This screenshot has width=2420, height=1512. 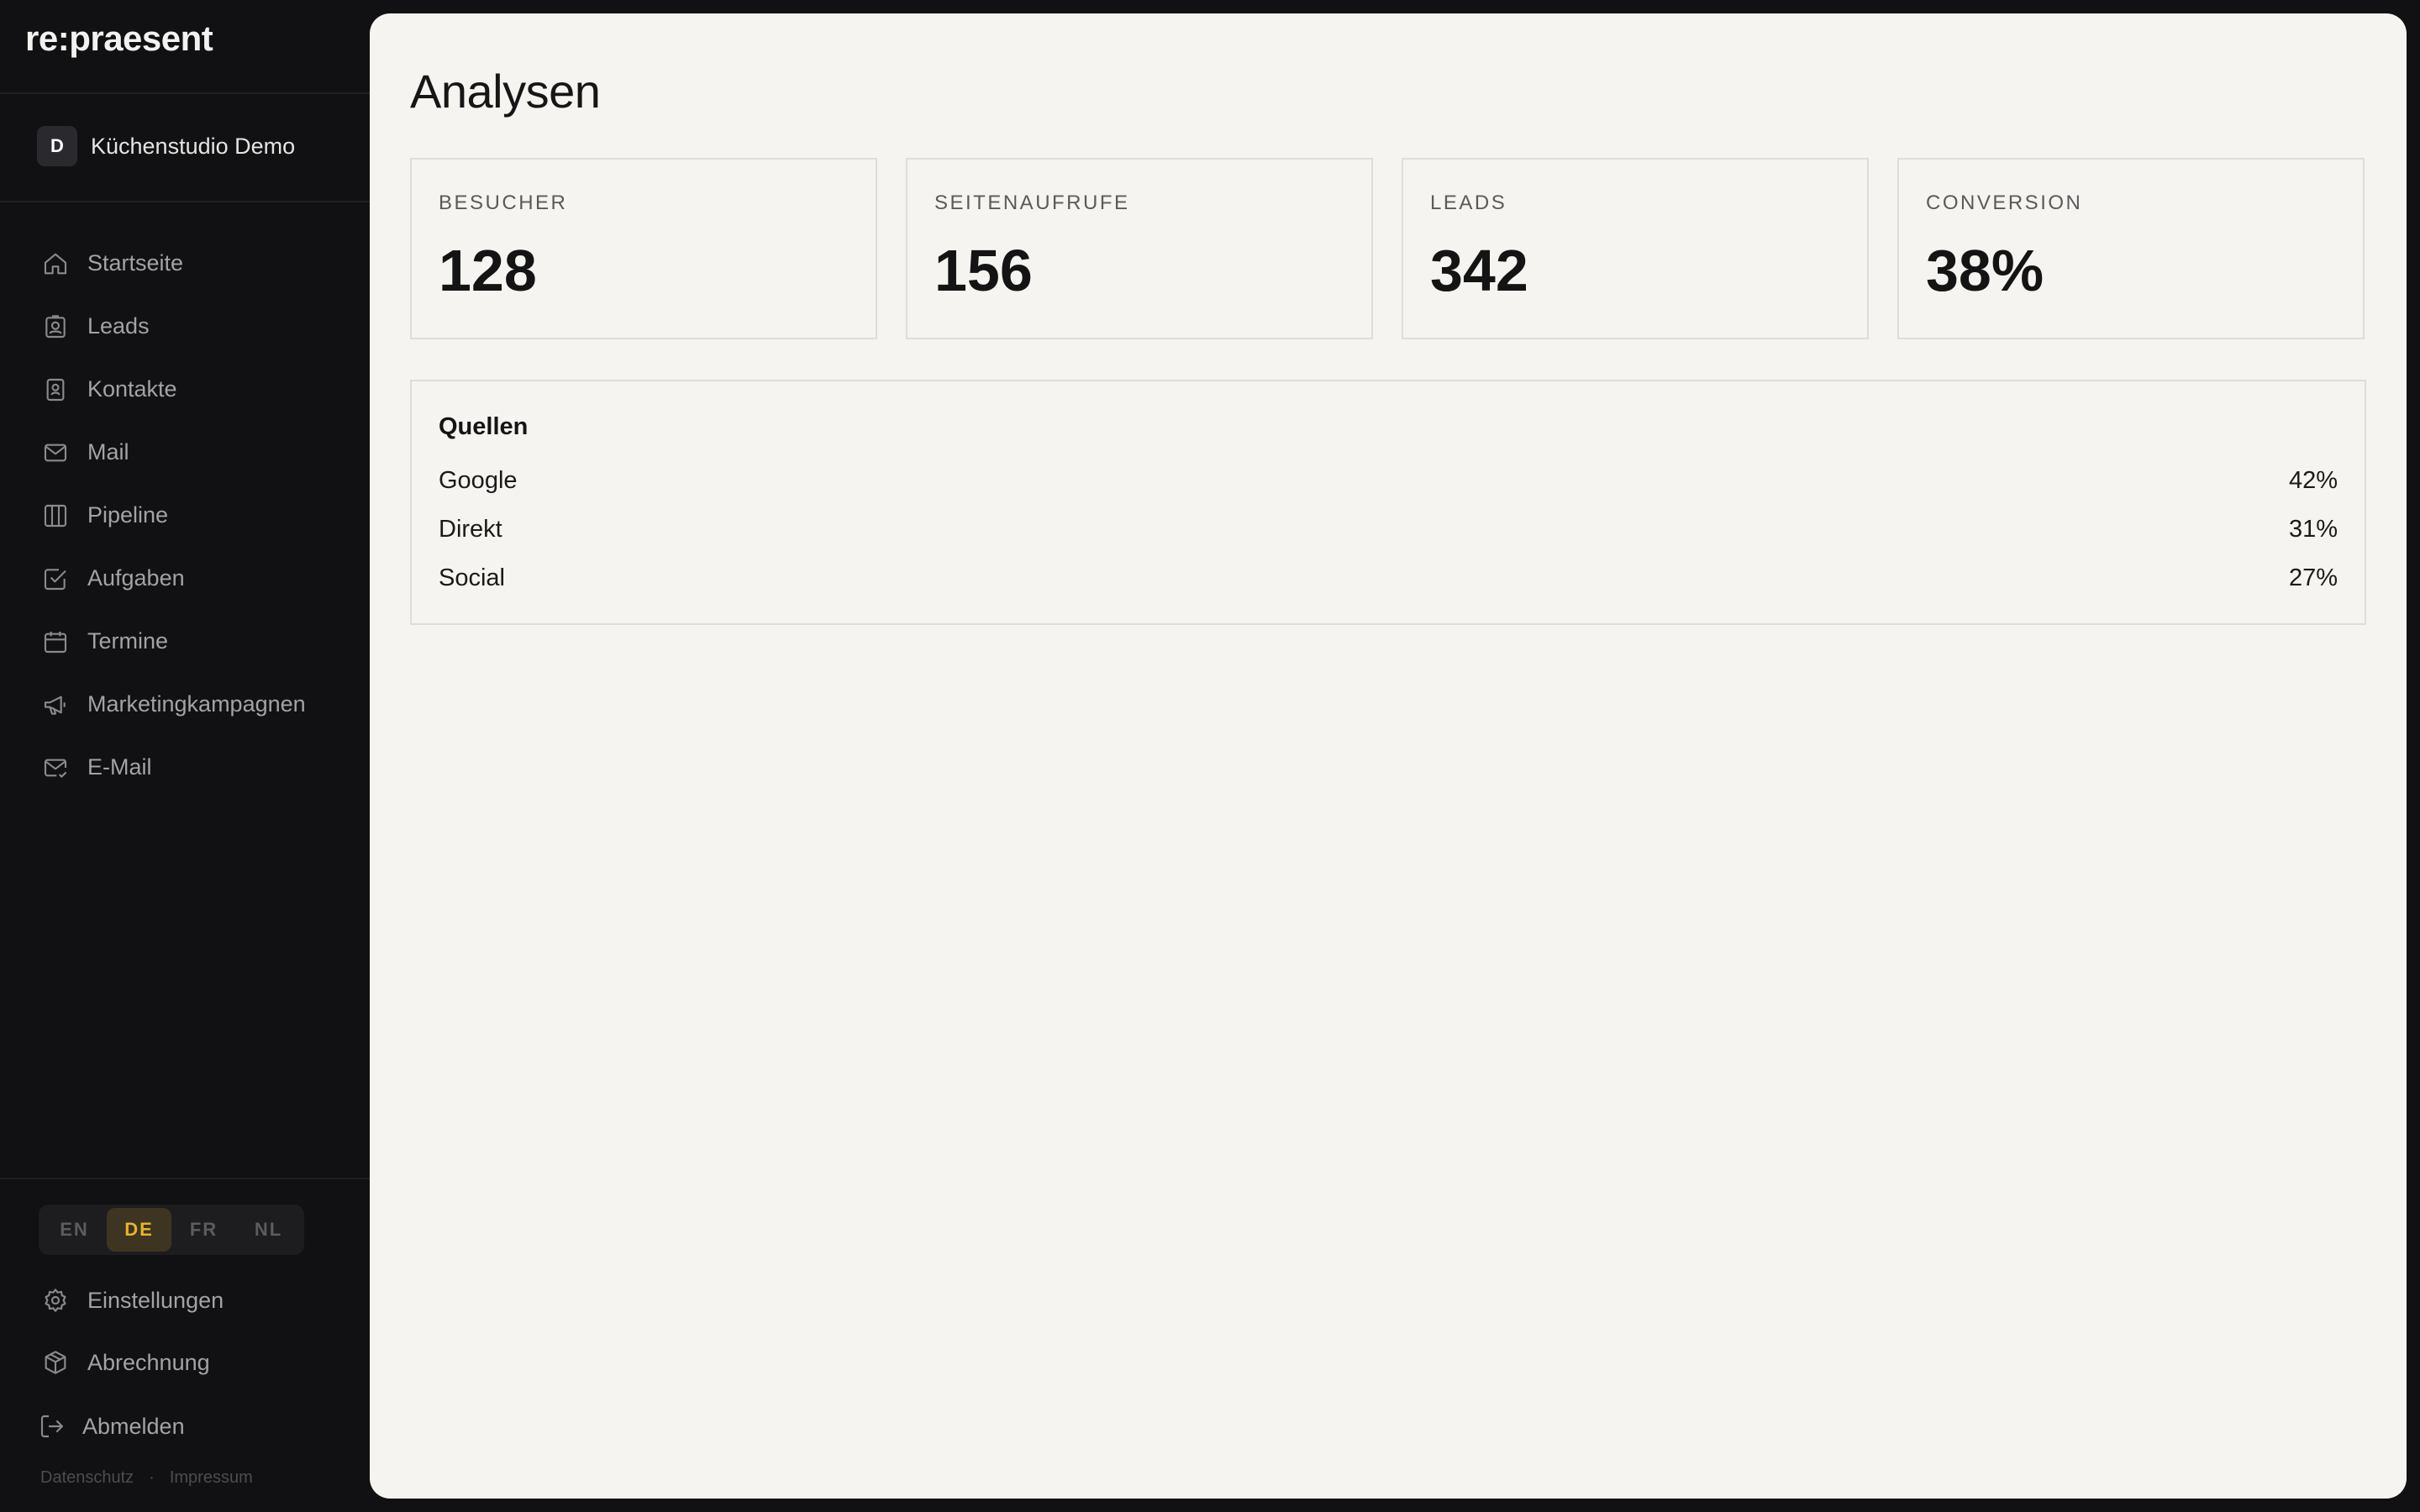 What do you see at coordinates (1985, 270) in the screenshot?
I see `stat-value: 38%` at bounding box center [1985, 270].